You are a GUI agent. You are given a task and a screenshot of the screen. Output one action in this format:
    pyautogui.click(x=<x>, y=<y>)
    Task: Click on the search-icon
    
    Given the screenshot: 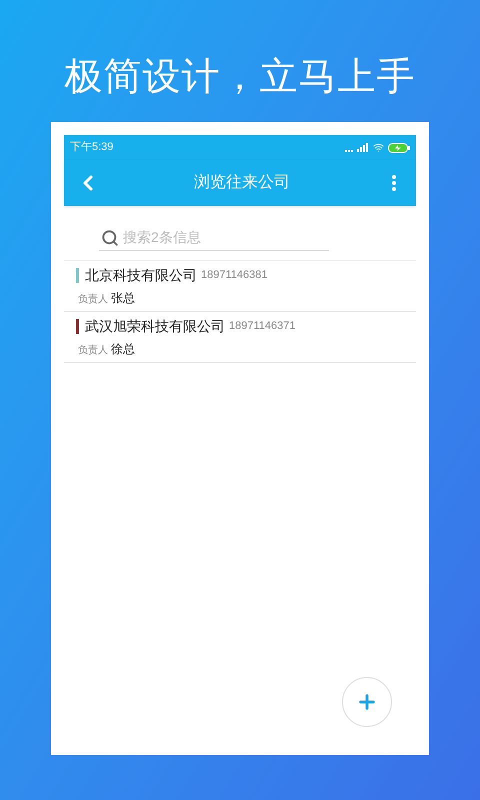 What is the action you would take?
    pyautogui.click(x=110, y=237)
    